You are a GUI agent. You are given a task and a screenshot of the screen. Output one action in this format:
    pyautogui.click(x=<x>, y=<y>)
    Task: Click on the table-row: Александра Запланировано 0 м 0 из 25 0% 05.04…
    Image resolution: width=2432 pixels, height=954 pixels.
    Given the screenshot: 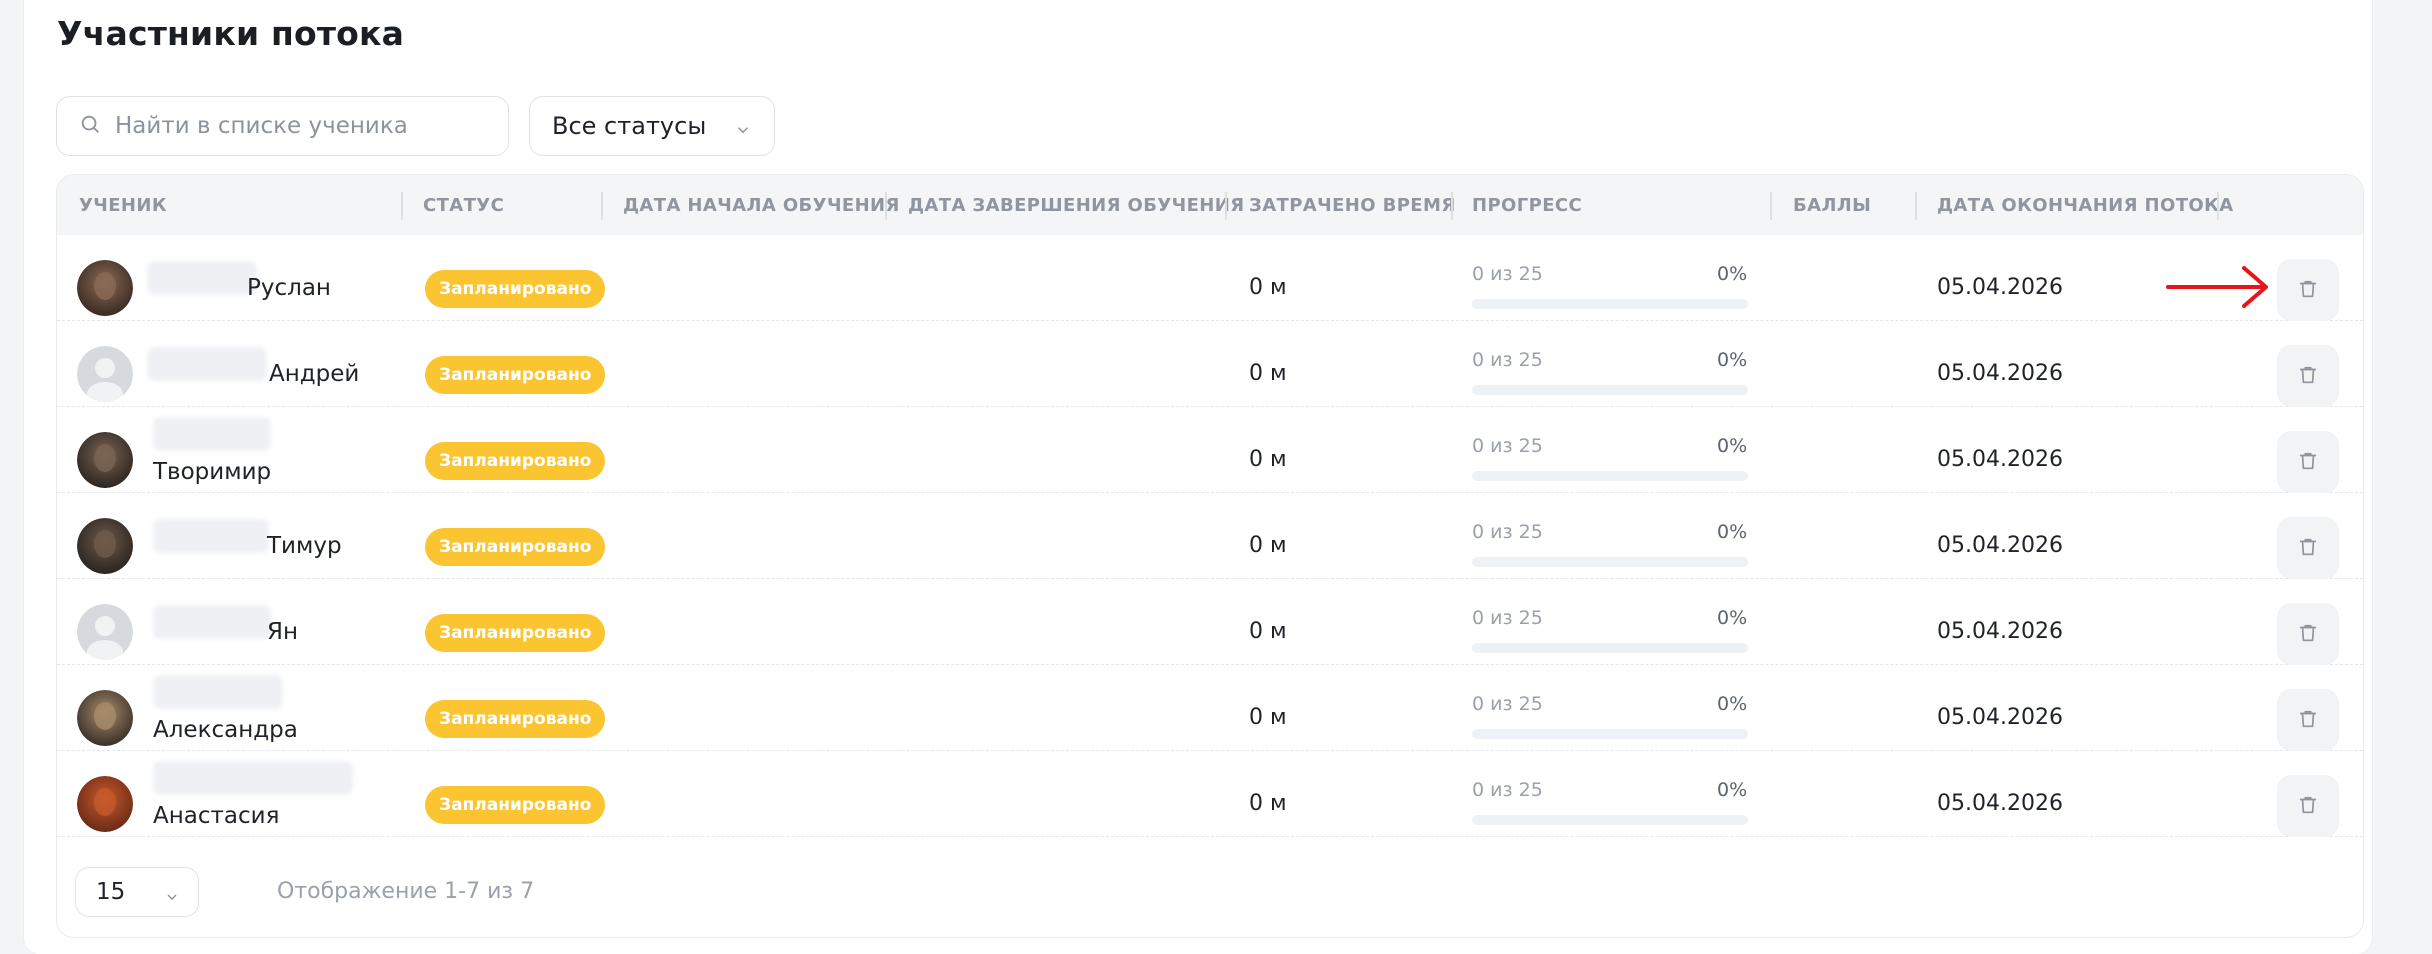 What is the action you would take?
    pyautogui.click(x=1210, y=708)
    